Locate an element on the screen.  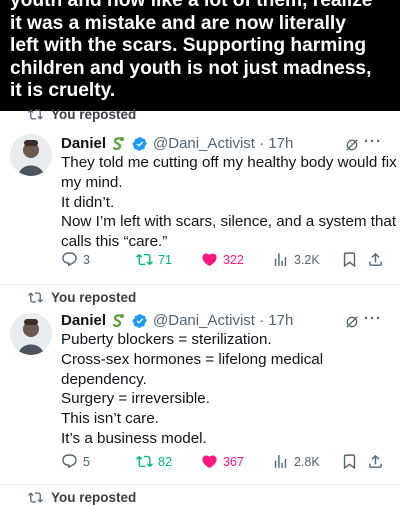
post-text-line: dependency. is located at coordinates (104, 379).